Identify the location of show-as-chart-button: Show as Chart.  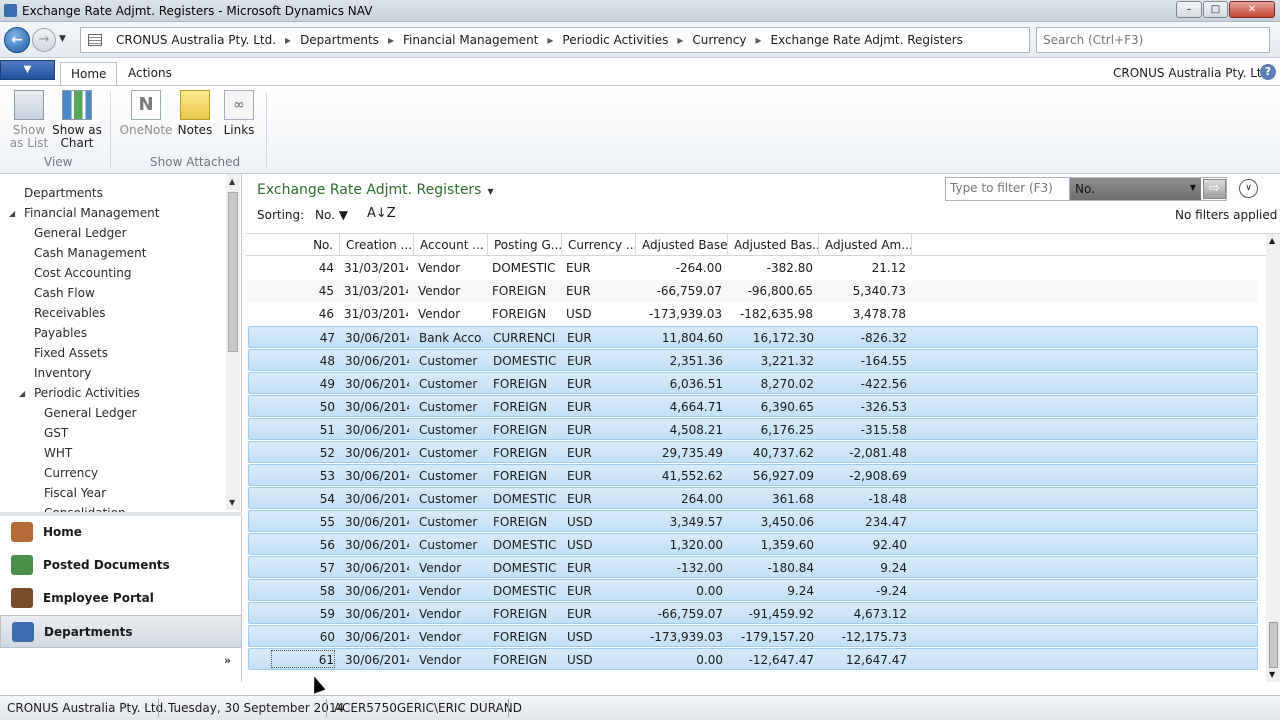
(77, 120).